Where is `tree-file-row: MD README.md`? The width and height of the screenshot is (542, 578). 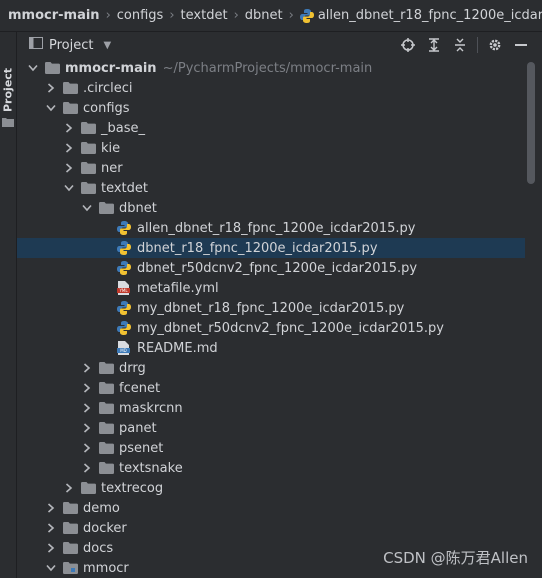
tree-file-row: MD README.md is located at coordinates (271, 348).